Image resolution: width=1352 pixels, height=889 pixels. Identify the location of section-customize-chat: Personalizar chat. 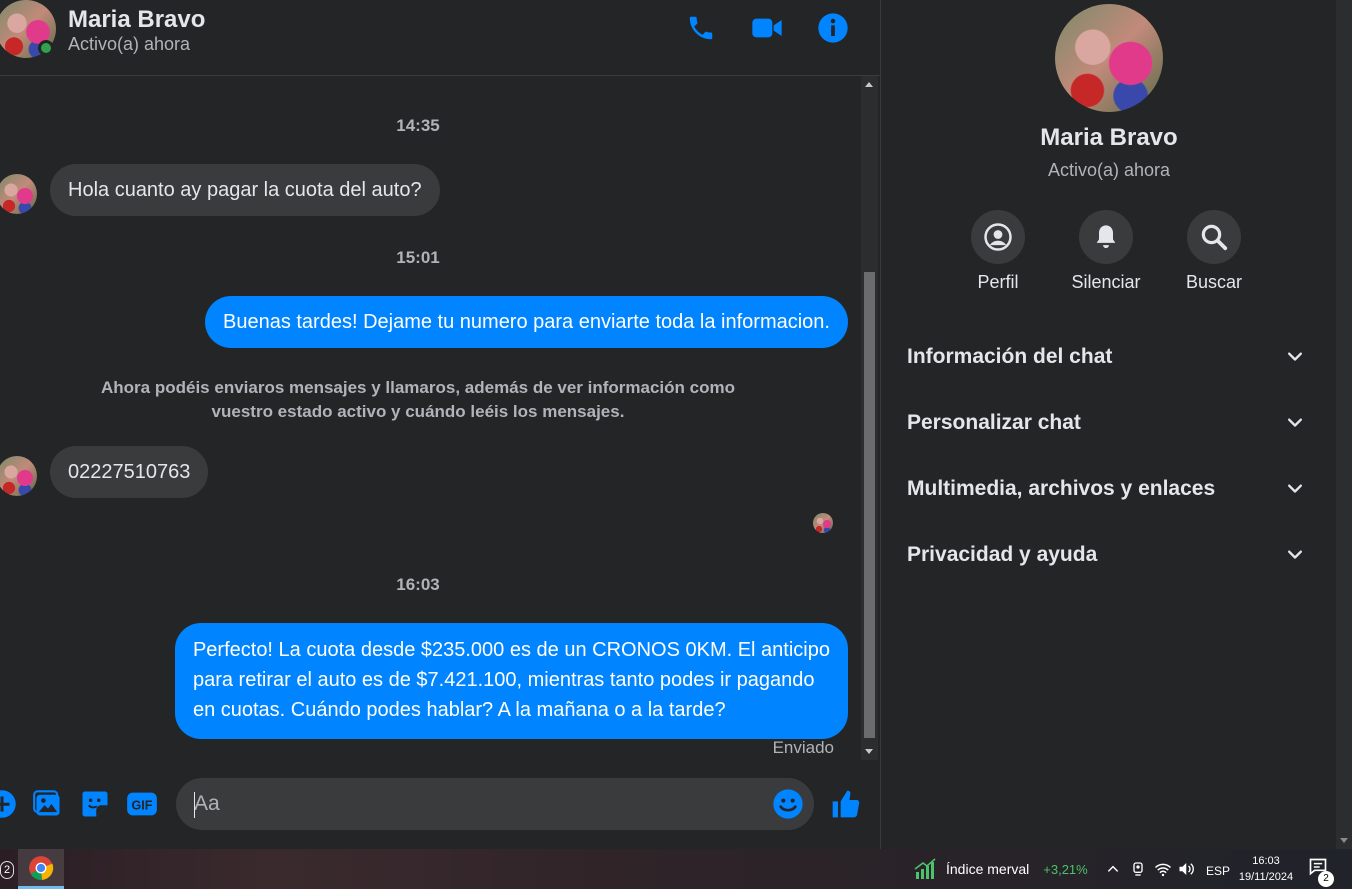
(1106, 423).